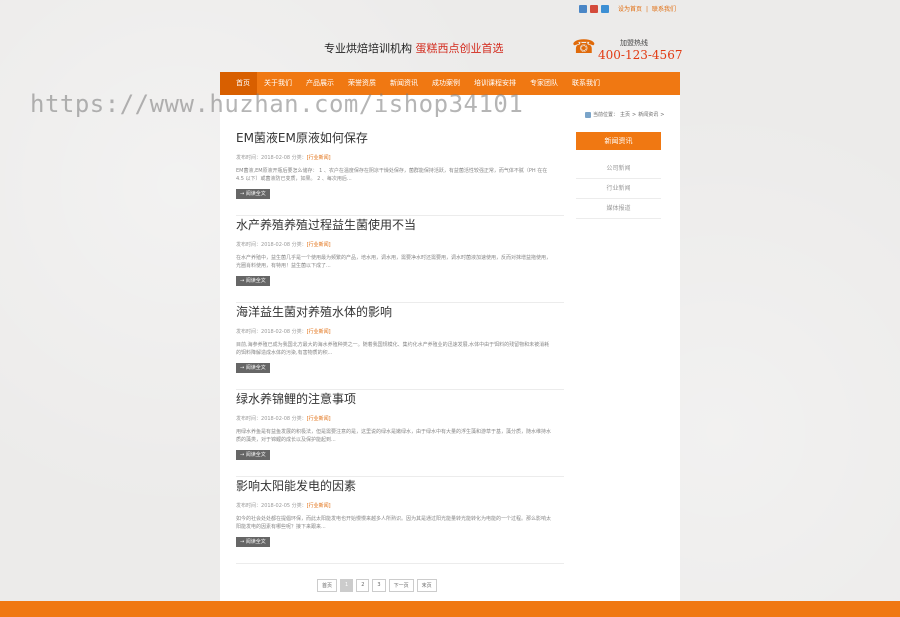  What do you see at coordinates (544, 83) in the screenshot?
I see `nav-item-experts: 专家团队` at bounding box center [544, 83].